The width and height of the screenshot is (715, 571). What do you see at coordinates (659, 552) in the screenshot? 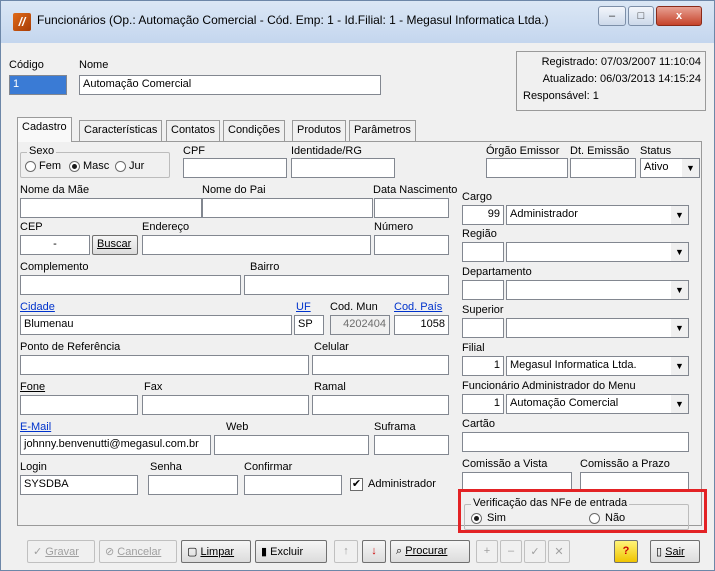
I see `door-icon: ▯` at bounding box center [659, 552].